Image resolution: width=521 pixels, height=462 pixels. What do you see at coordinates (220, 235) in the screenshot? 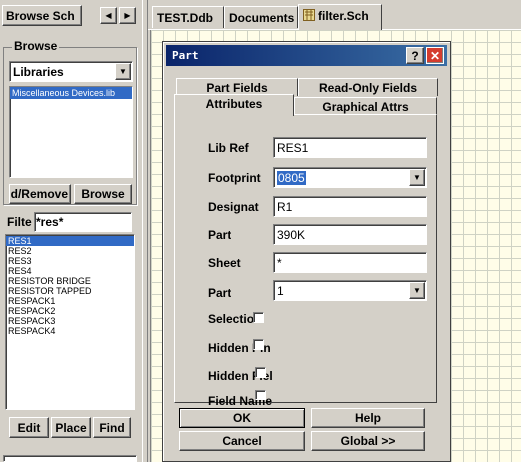
I see `part-type-label: Part` at bounding box center [220, 235].